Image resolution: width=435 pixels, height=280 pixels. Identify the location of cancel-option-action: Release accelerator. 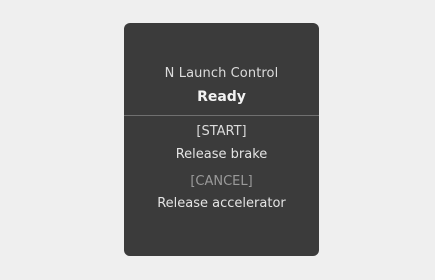
(221, 203).